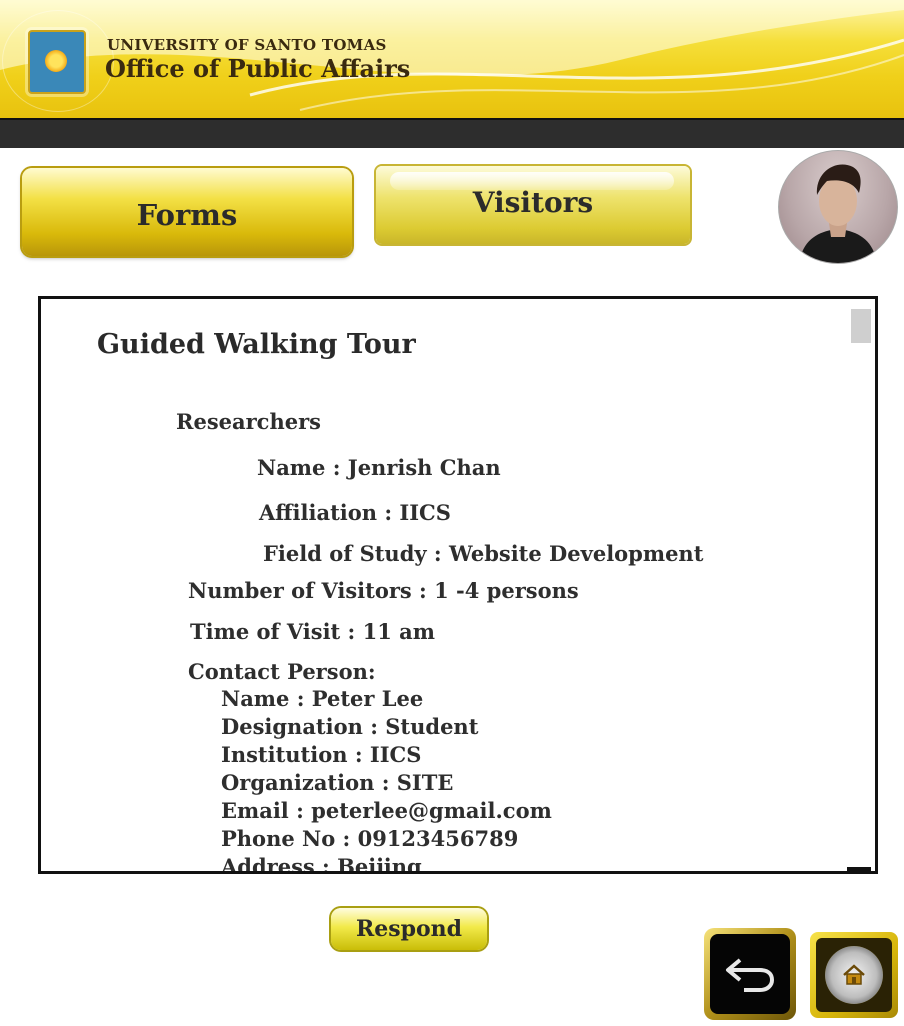  I want to click on university-name: UNIVERSITY OF SANTO TOMAS, so click(247, 45).